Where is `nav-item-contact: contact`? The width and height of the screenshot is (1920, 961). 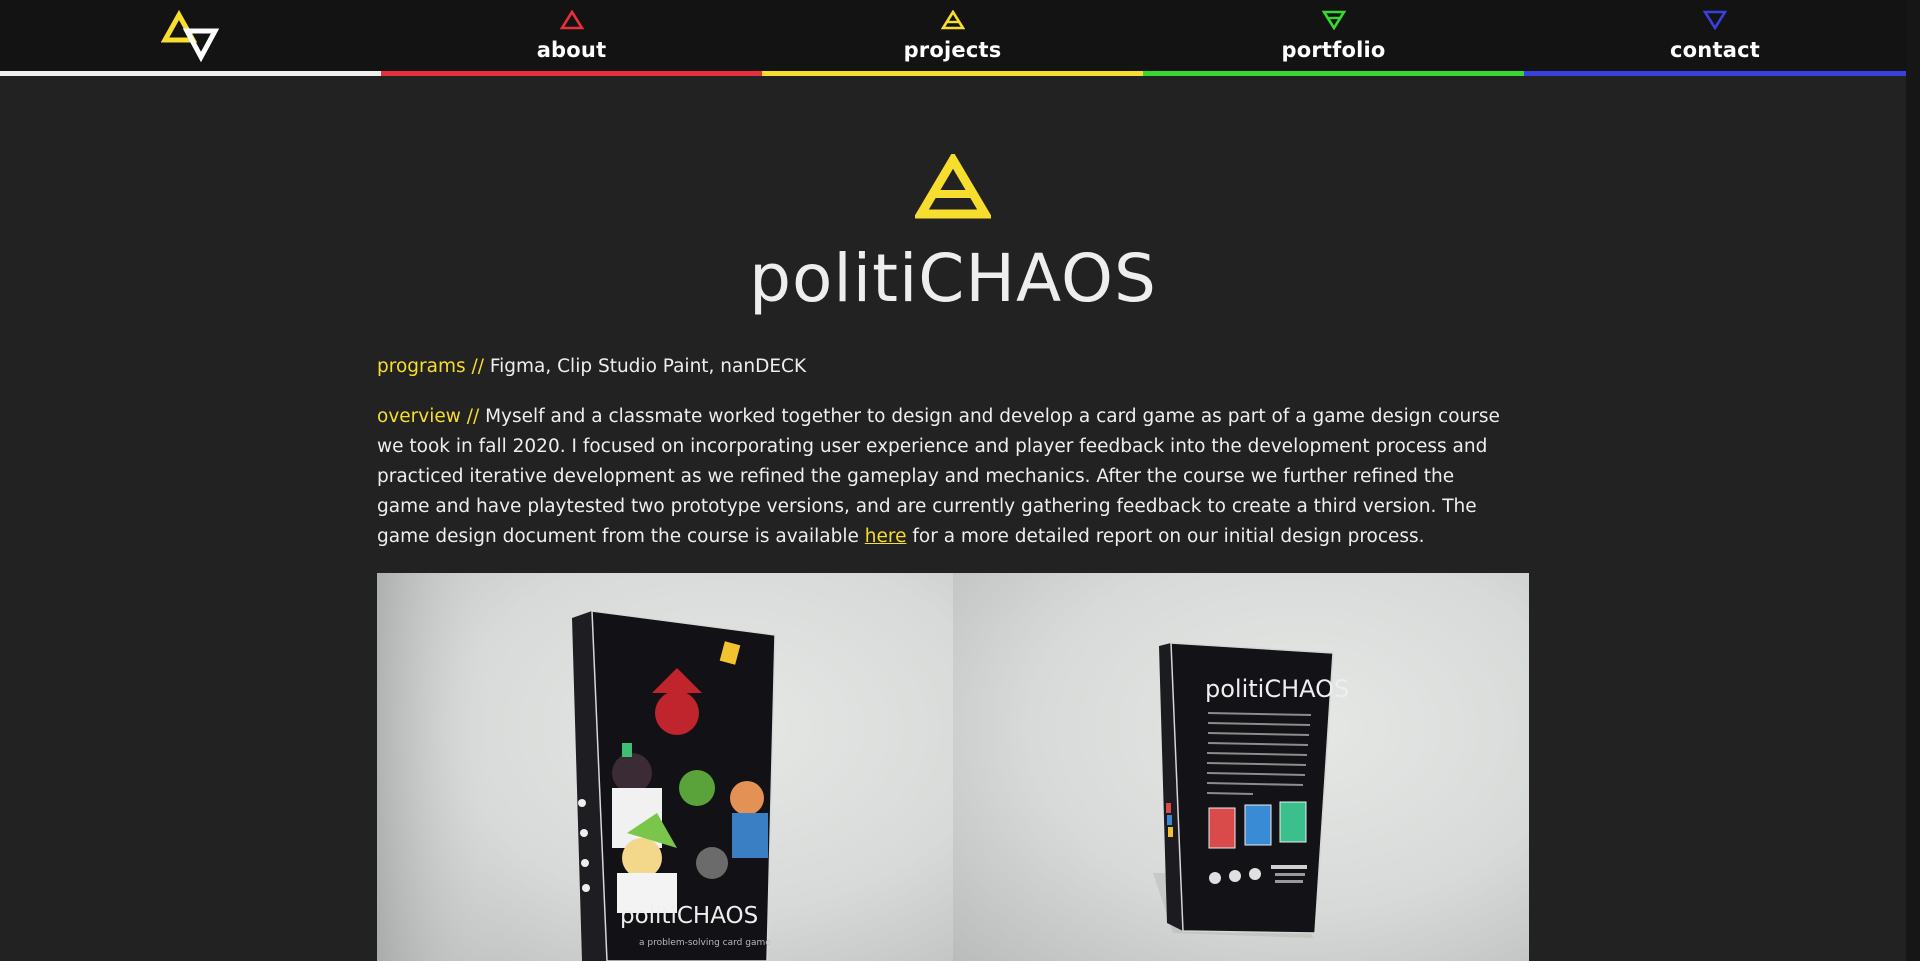
nav-item-contact: contact is located at coordinates (1715, 38).